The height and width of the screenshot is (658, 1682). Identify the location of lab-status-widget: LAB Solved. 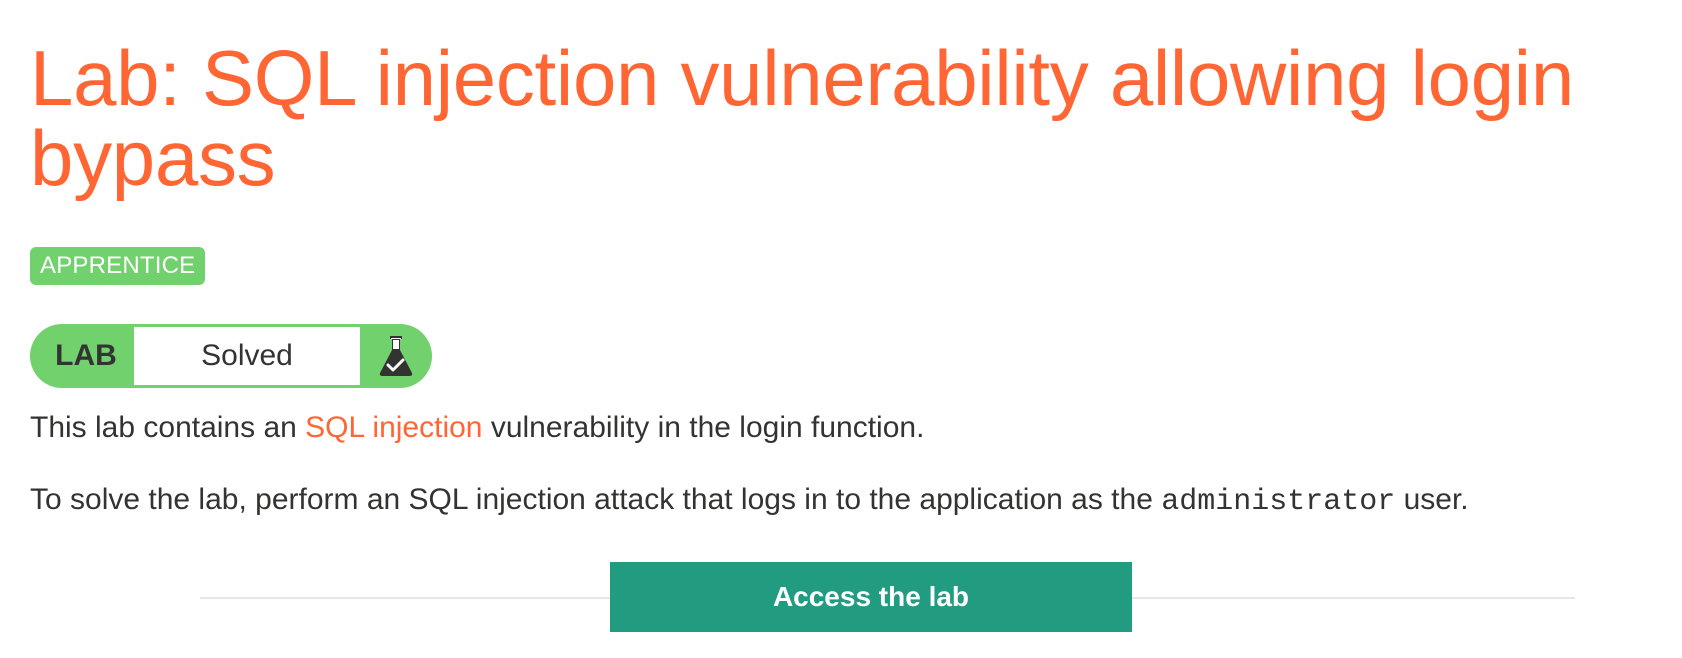
(231, 356).